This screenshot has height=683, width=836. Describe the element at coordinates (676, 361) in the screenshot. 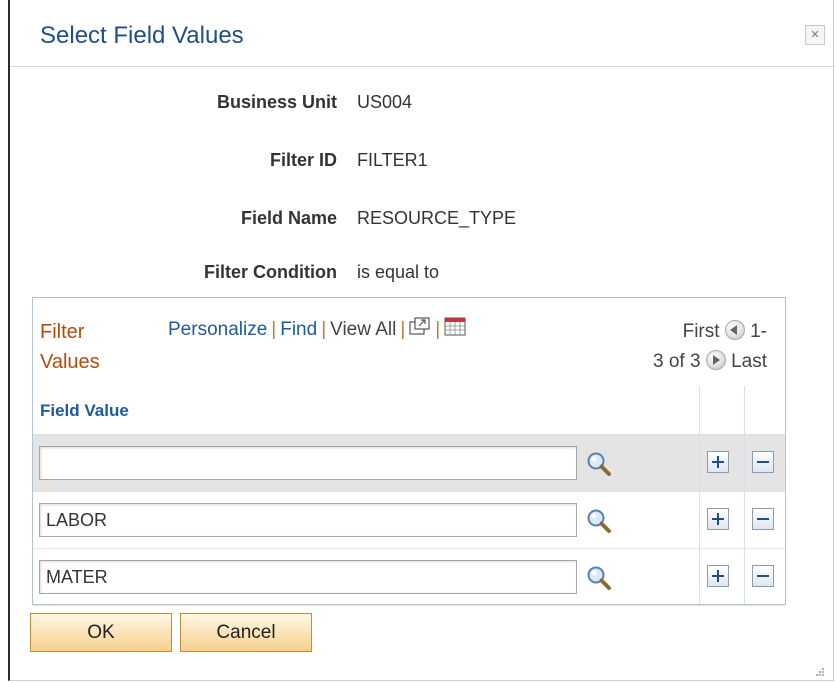

I see `range-label-part2: 3 of 3` at that location.